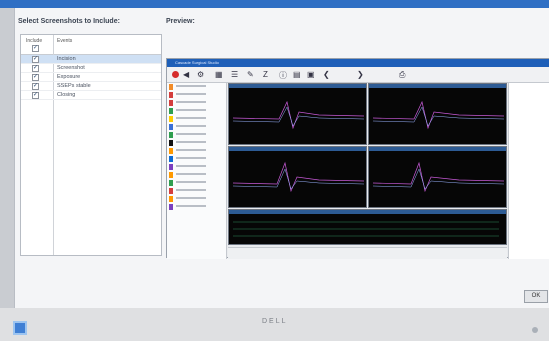 The height and width of the screenshot is (341, 549). What do you see at coordinates (65, 41) in the screenshot?
I see `events-column-header: Events` at bounding box center [65, 41].